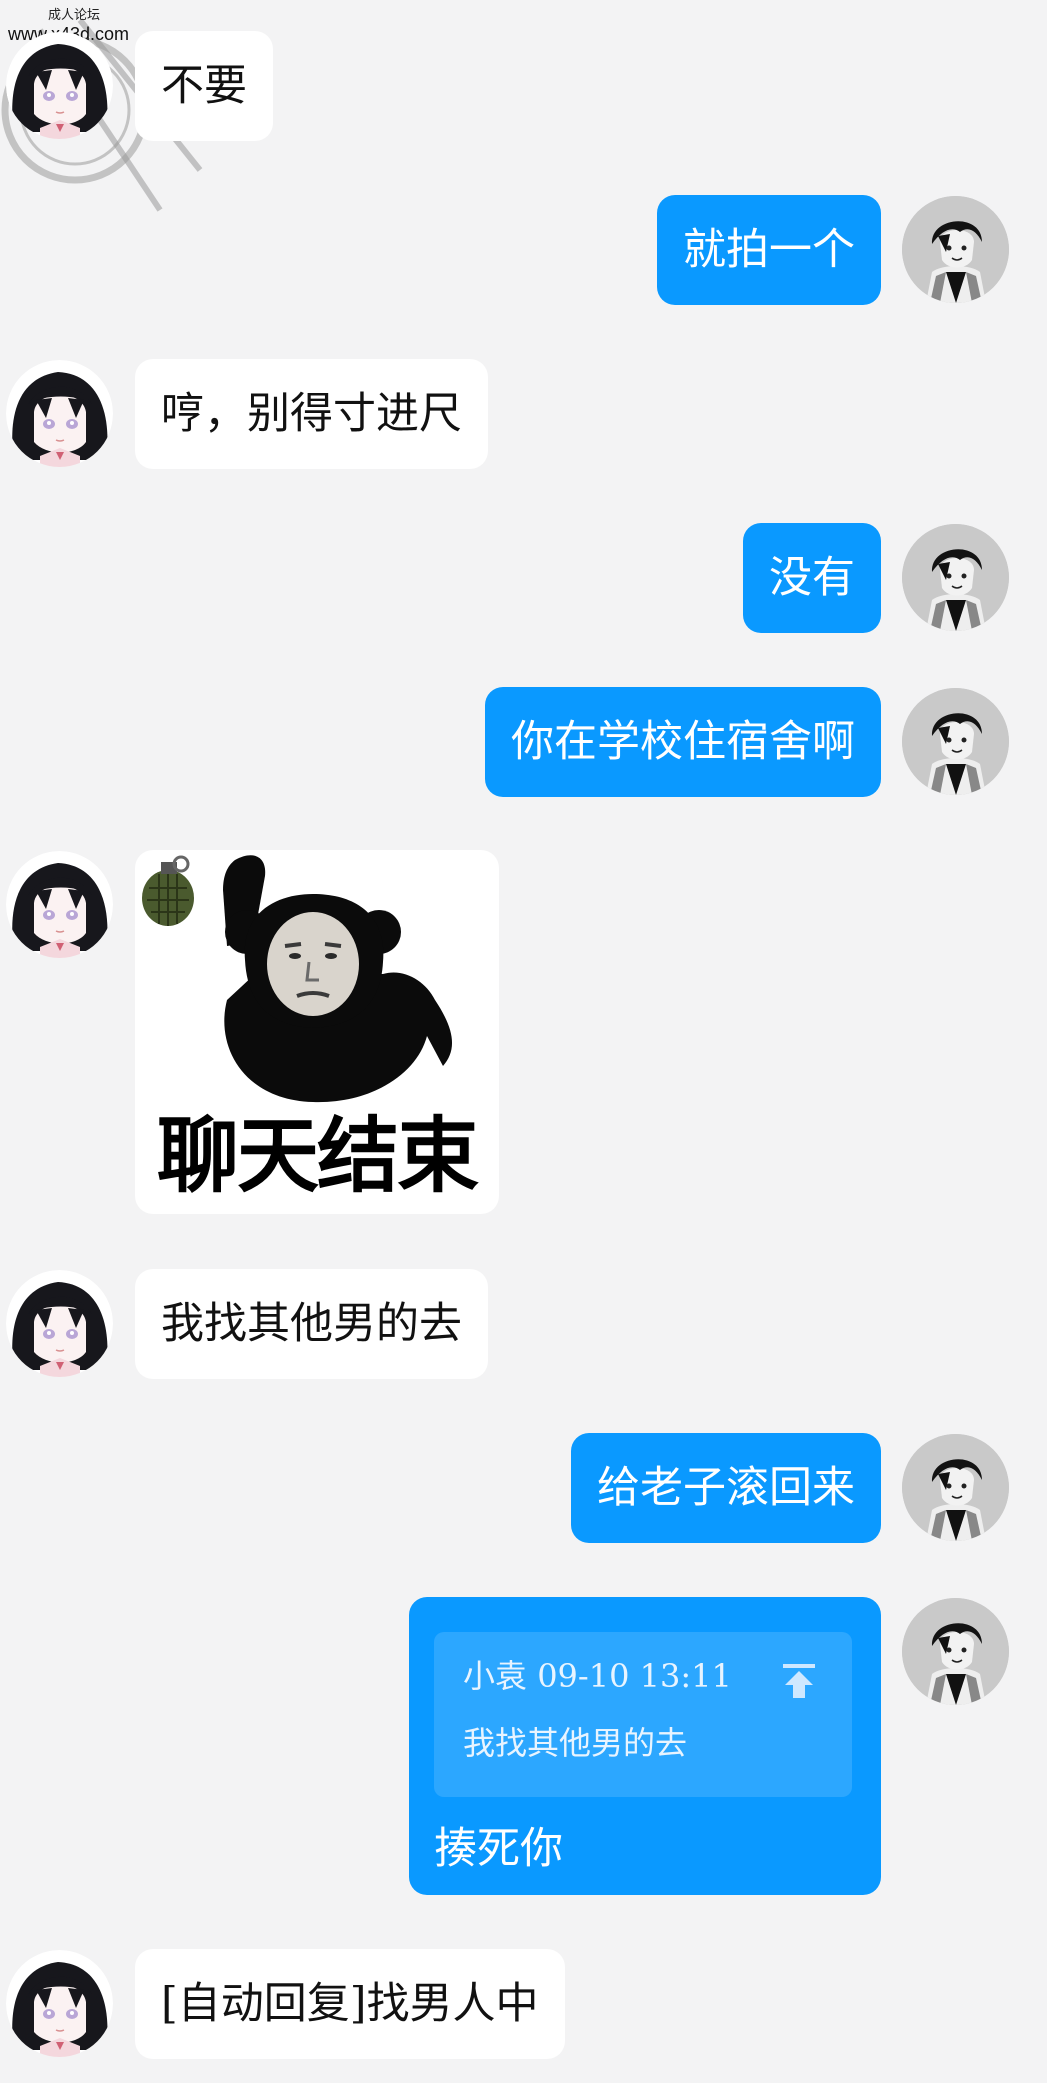 The width and height of the screenshot is (1047, 2083). Describe the element at coordinates (317, 1156) in the screenshot. I see `sticker-caption: 聊天结束` at that location.